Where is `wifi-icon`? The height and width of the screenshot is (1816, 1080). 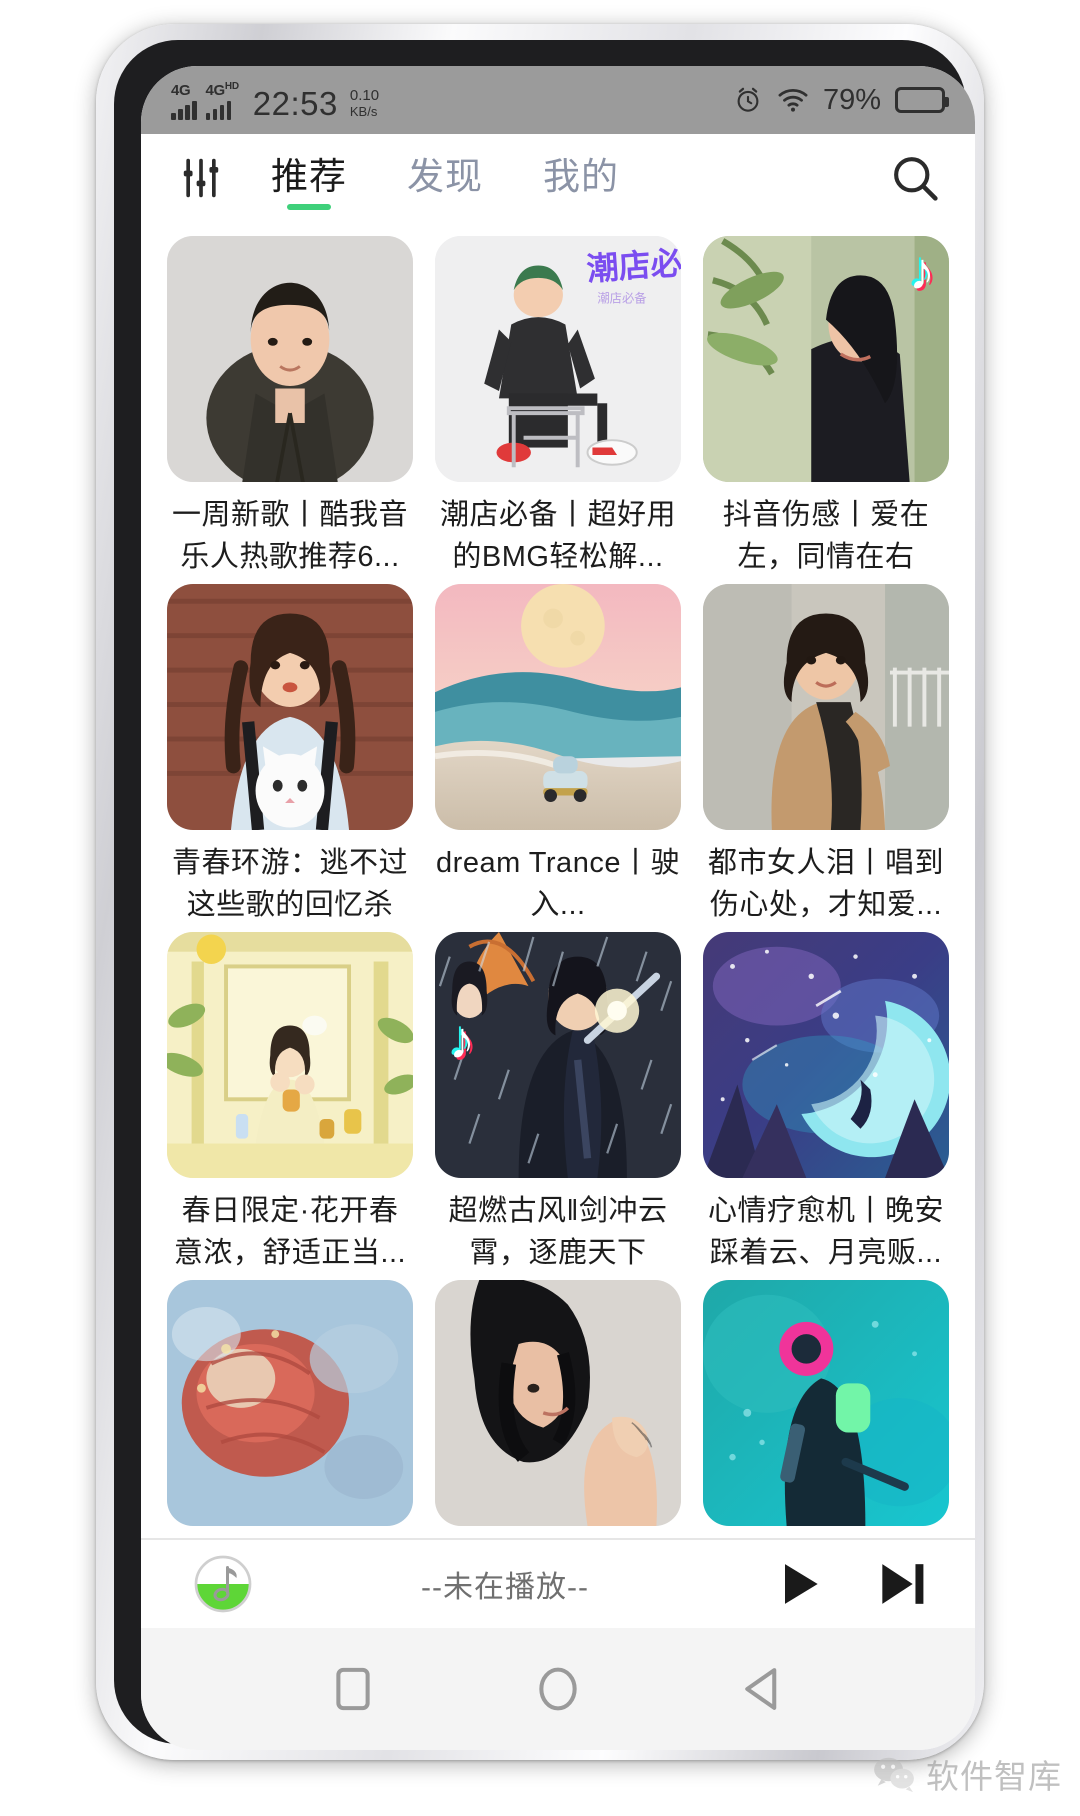
wifi-icon is located at coordinates (793, 100).